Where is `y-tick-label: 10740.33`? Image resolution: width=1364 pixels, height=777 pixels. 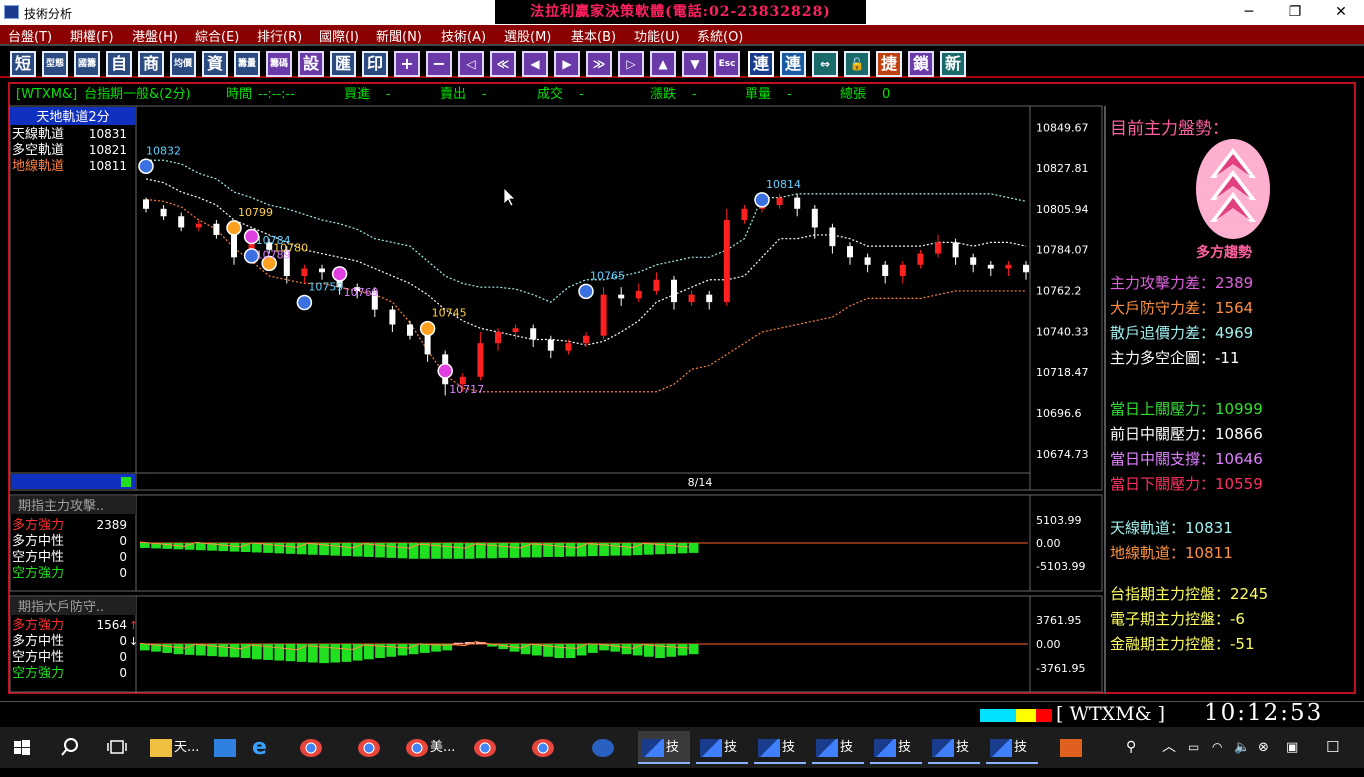 y-tick-label: 10740.33 is located at coordinates (1062, 331).